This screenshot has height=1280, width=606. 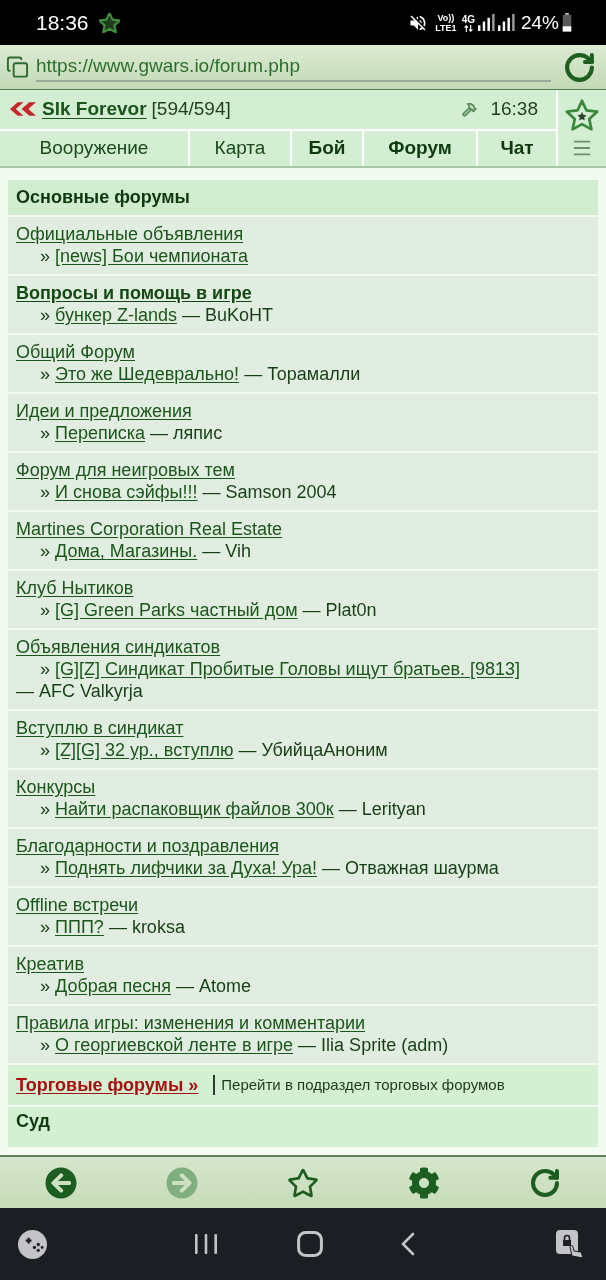 I want to click on topic-link: [G][Z] Синдикат Пробитые Головы ищут братьев. [9813], so click(x=288, y=669).